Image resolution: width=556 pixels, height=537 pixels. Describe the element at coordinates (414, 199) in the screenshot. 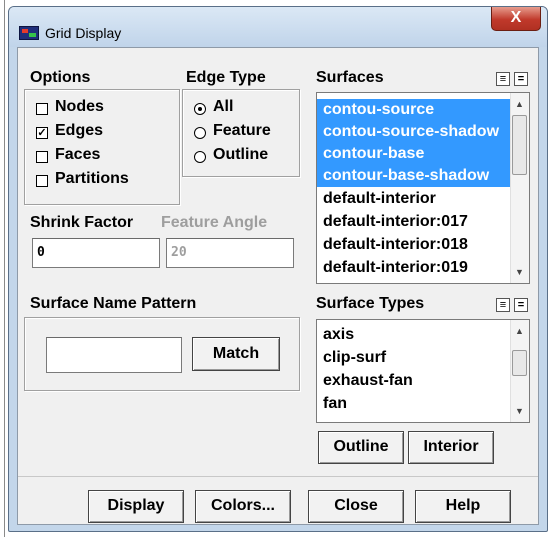

I see `surface-item: default-interior` at that location.